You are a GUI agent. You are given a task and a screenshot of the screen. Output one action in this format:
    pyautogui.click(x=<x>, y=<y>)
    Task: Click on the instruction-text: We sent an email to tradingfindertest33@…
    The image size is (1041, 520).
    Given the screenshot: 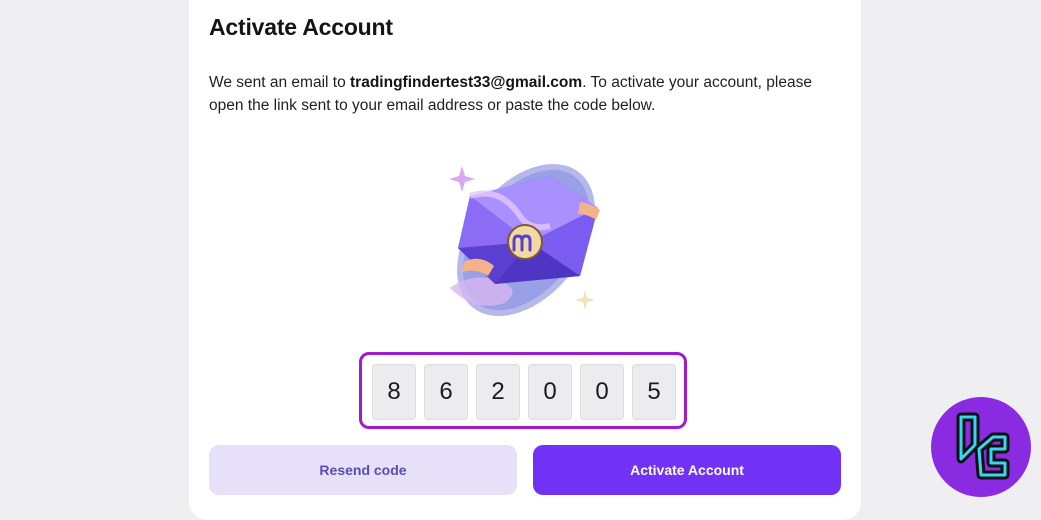 What is the action you would take?
    pyautogui.click(x=519, y=94)
    